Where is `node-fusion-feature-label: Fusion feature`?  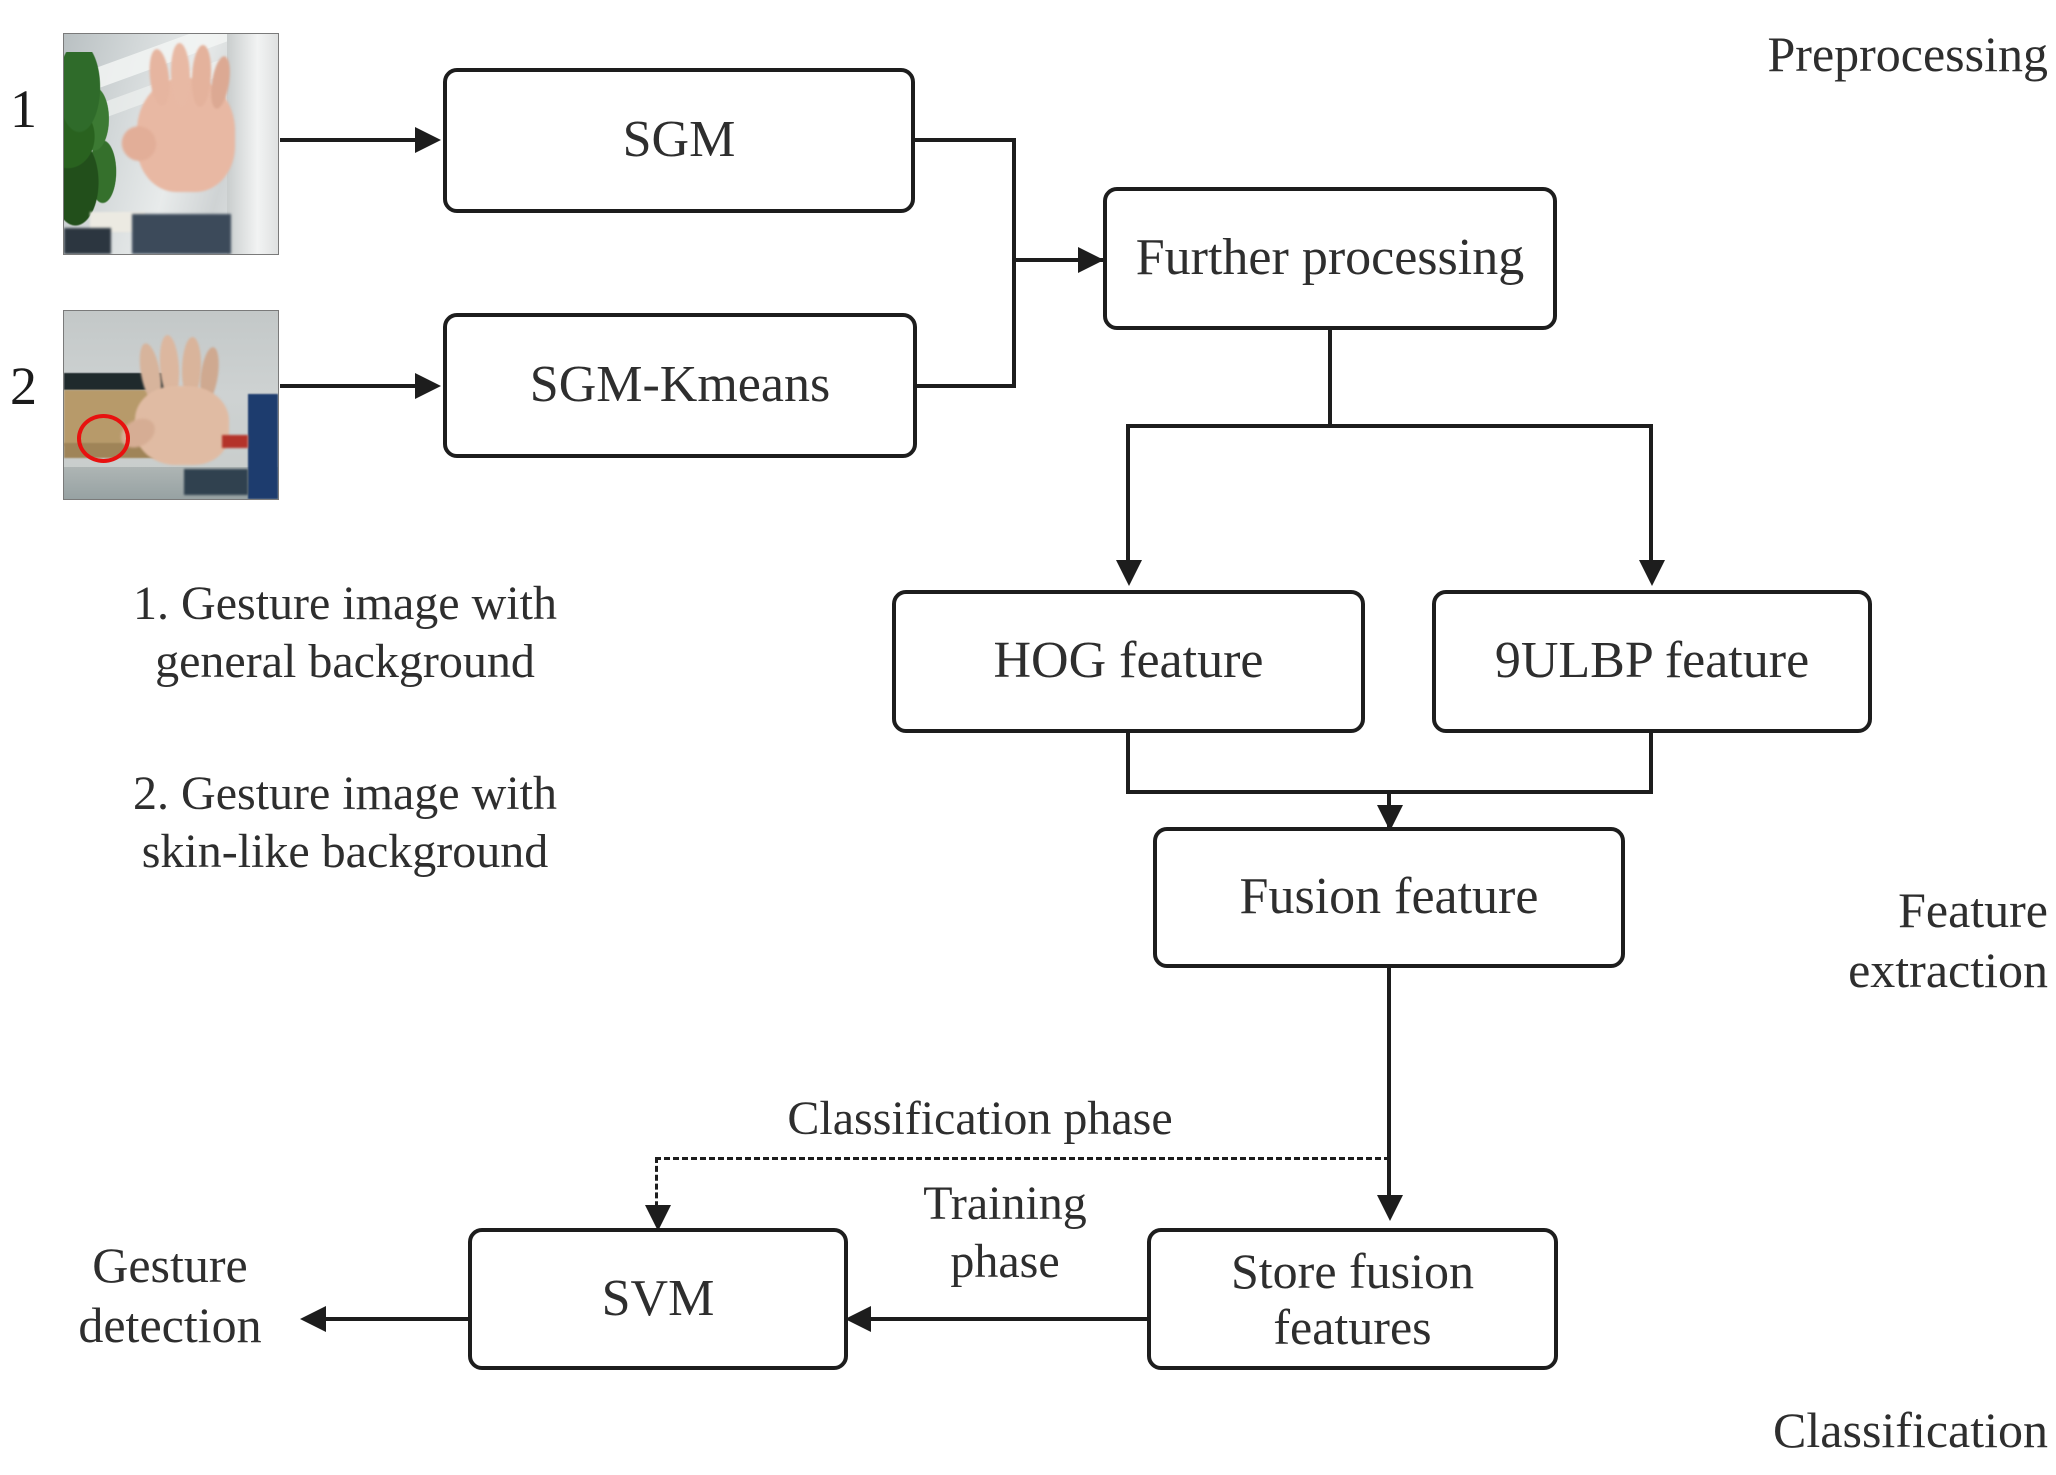
node-fusion-feature-label: Fusion feature is located at coordinates (1389, 897).